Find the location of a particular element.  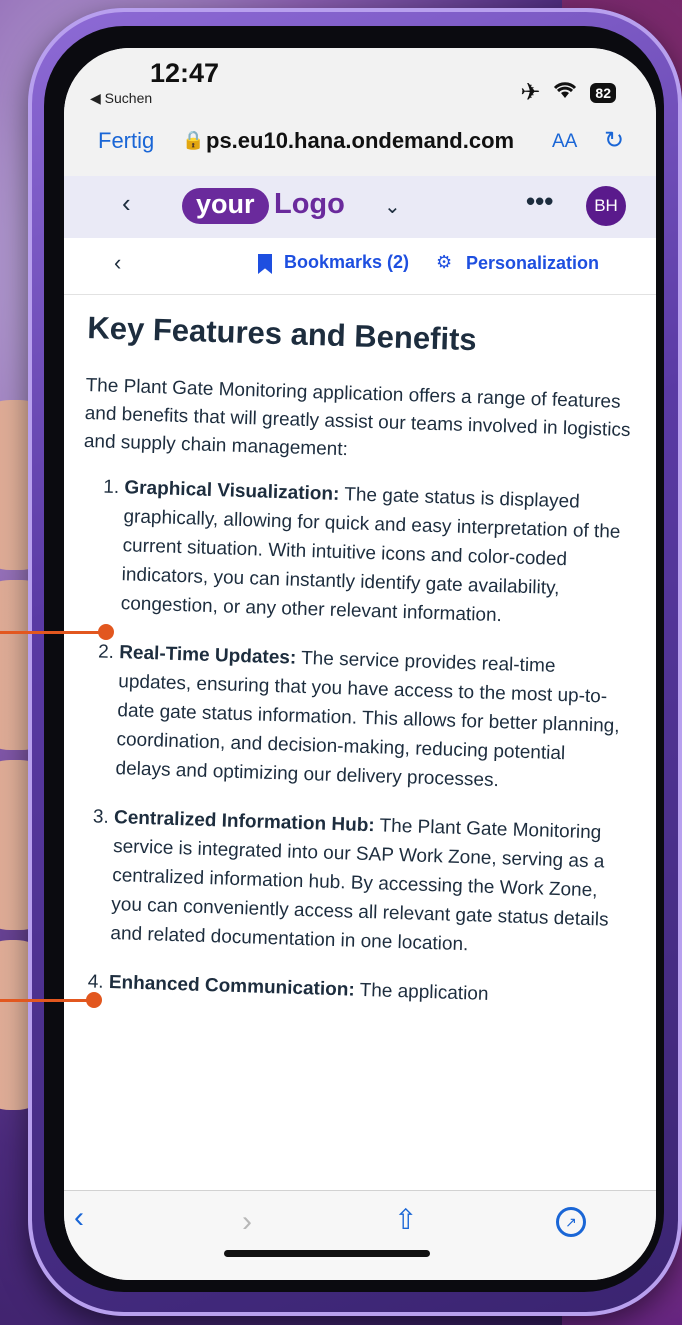

back-to-app-link: ◀ Suchen is located at coordinates (121, 98).